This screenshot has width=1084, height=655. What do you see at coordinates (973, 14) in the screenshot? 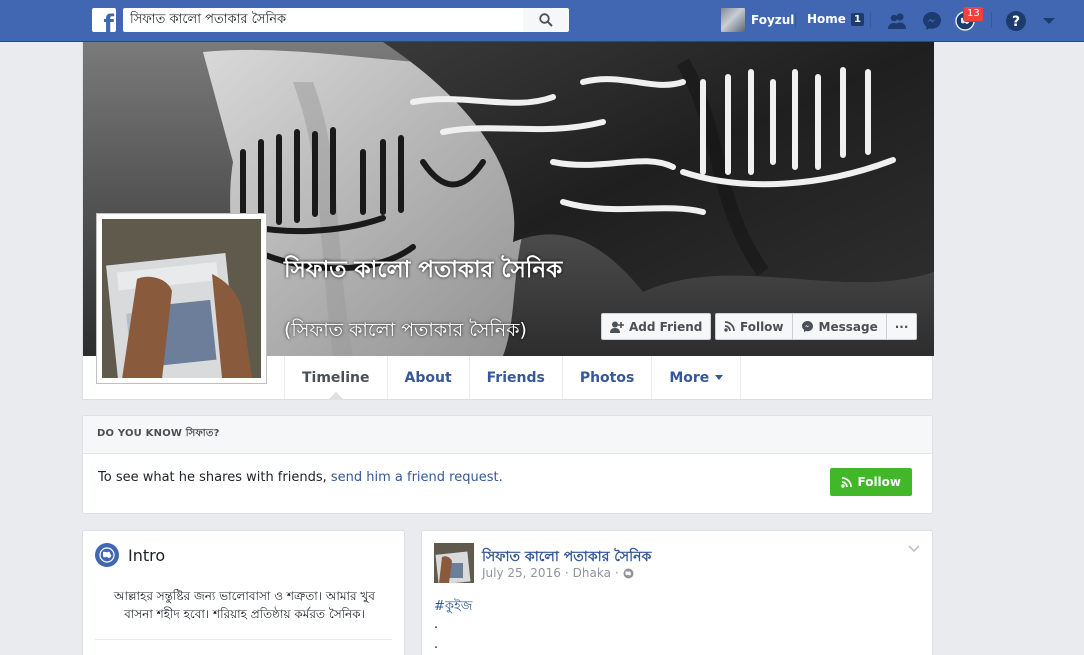
I see `notifications-count-badge: 13` at bounding box center [973, 14].